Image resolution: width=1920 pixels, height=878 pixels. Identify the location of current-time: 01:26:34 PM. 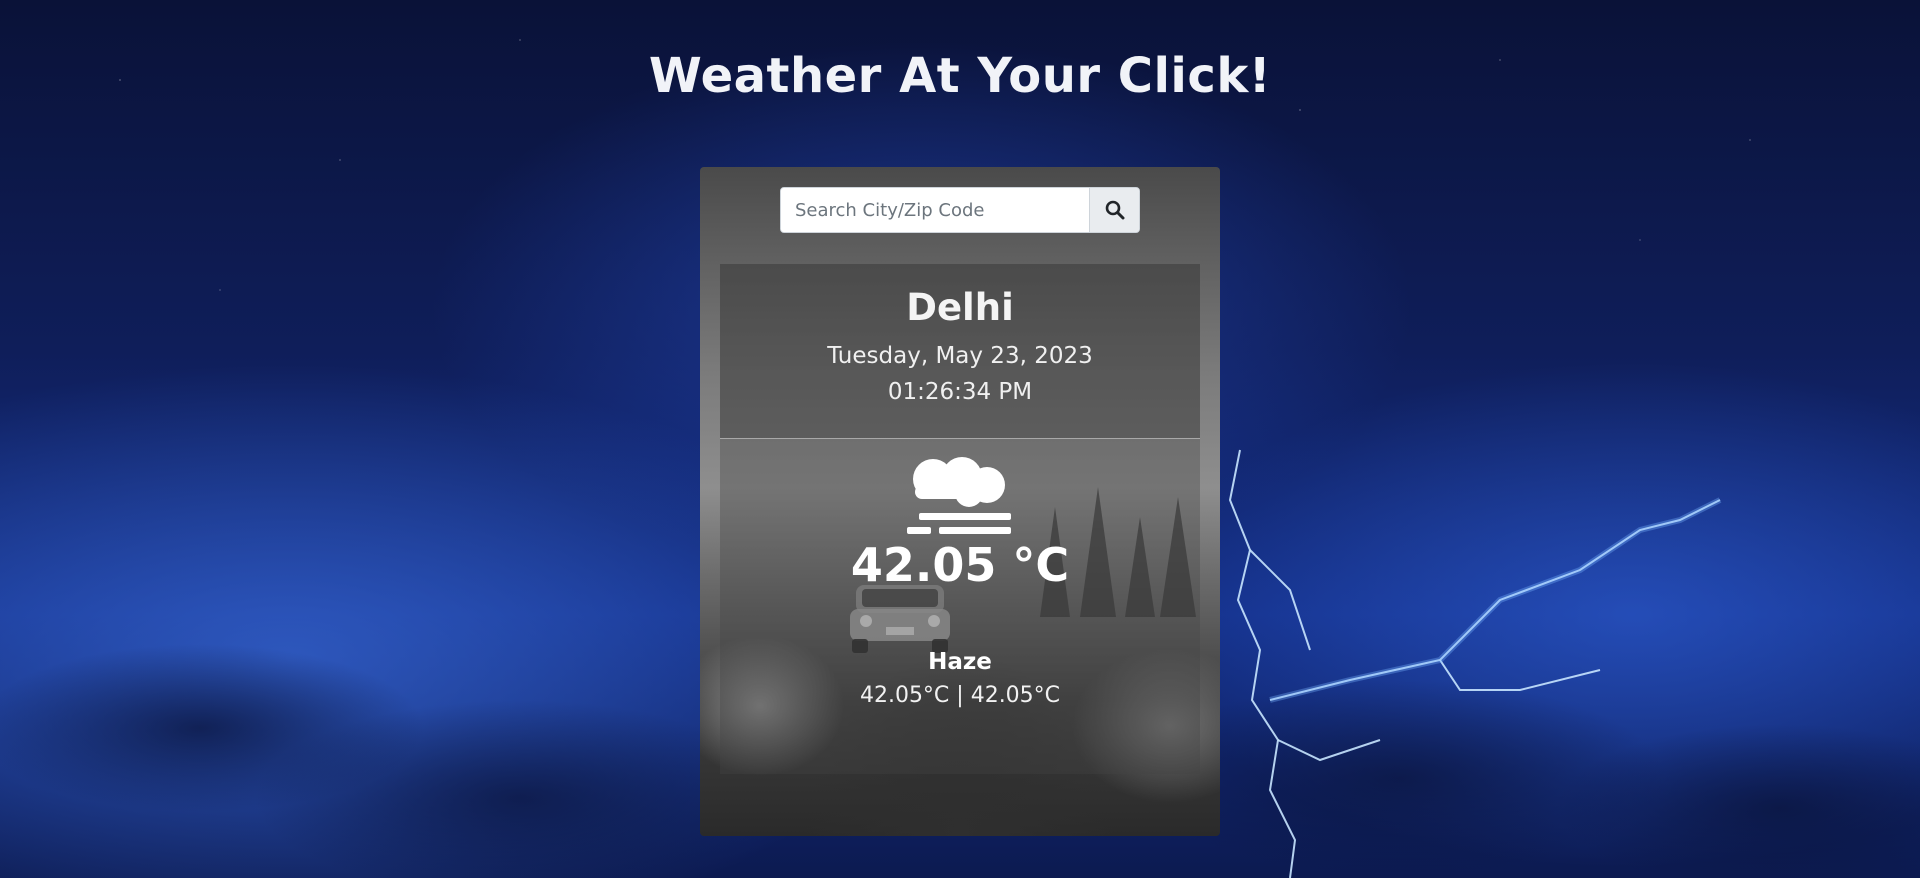
(960, 392).